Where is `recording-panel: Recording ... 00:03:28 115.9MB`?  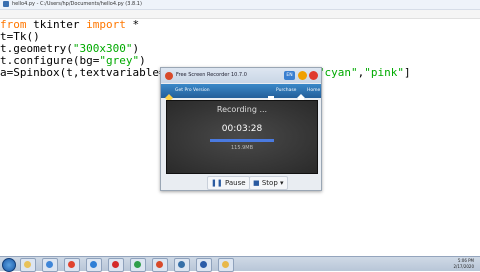
recording-panel: Recording ... 00:03:28 115.9MB is located at coordinates (242, 137).